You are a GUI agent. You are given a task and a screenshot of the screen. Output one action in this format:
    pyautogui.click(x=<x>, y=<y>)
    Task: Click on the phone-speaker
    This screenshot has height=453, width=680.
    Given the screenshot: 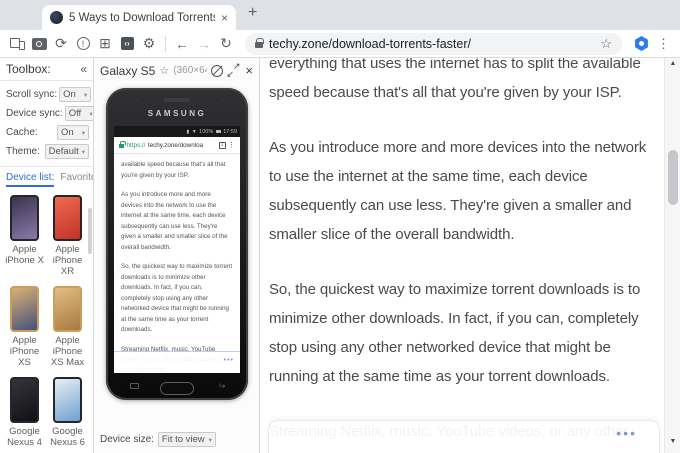 What is the action you would take?
    pyautogui.click(x=177, y=100)
    